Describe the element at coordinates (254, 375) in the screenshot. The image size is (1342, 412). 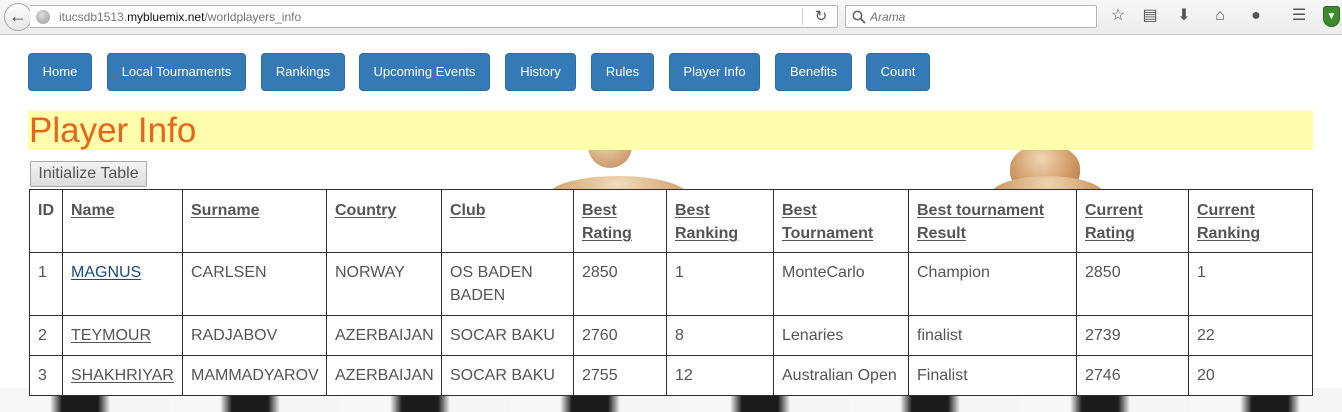
I see `cell-surname: MAMMADYAROV` at that location.